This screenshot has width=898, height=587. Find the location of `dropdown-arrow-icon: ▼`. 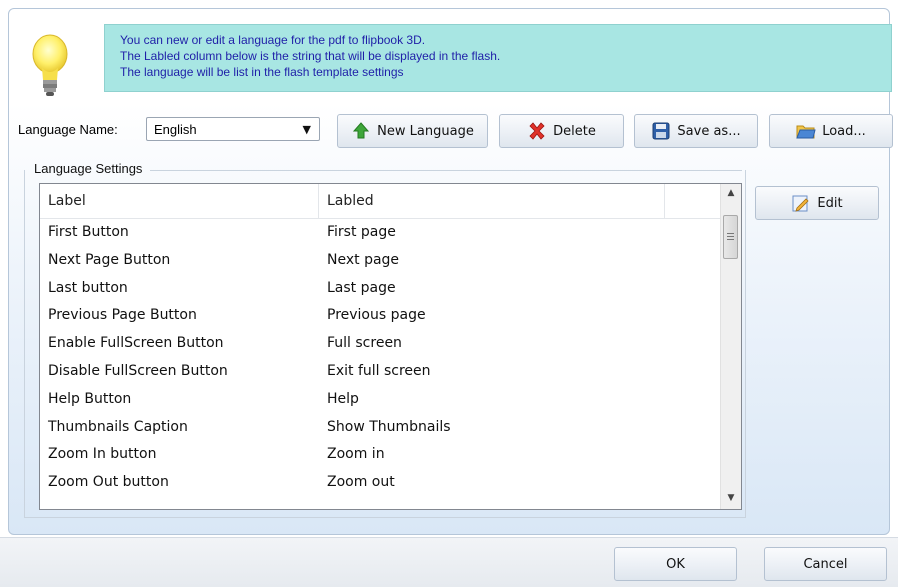

dropdown-arrow-icon: ▼ is located at coordinates (307, 129).